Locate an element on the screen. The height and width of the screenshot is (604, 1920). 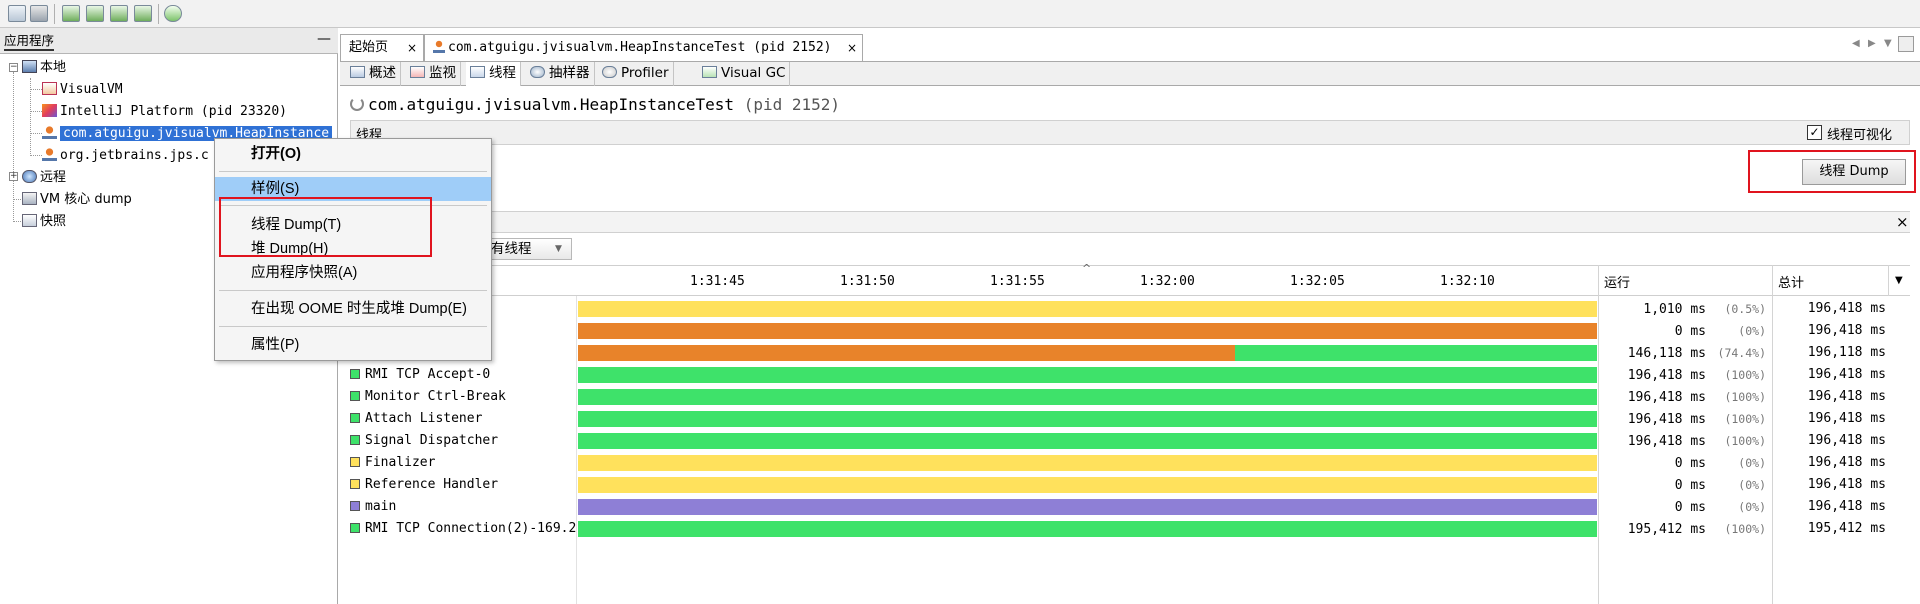
open-app-icon is located at coordinates (17, 13).